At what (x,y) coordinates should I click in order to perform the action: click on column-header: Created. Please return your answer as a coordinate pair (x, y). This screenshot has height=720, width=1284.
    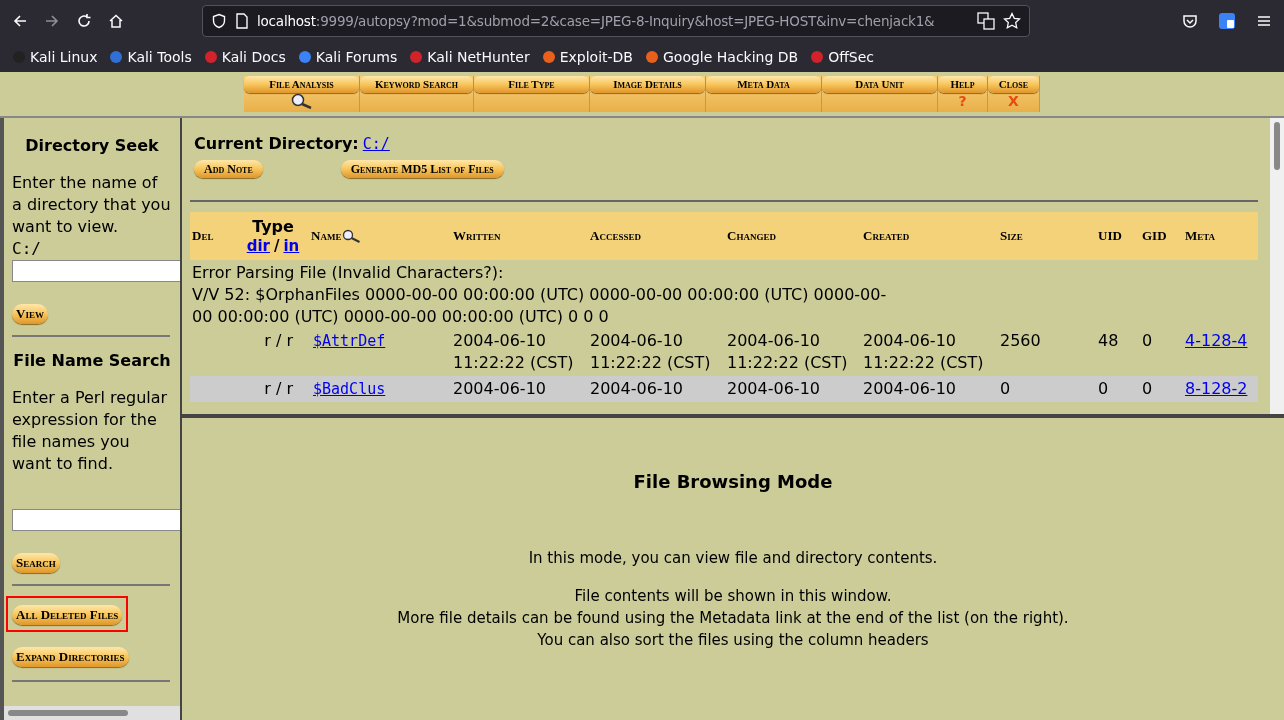
    Looking at the image, I should click on (887, 236).